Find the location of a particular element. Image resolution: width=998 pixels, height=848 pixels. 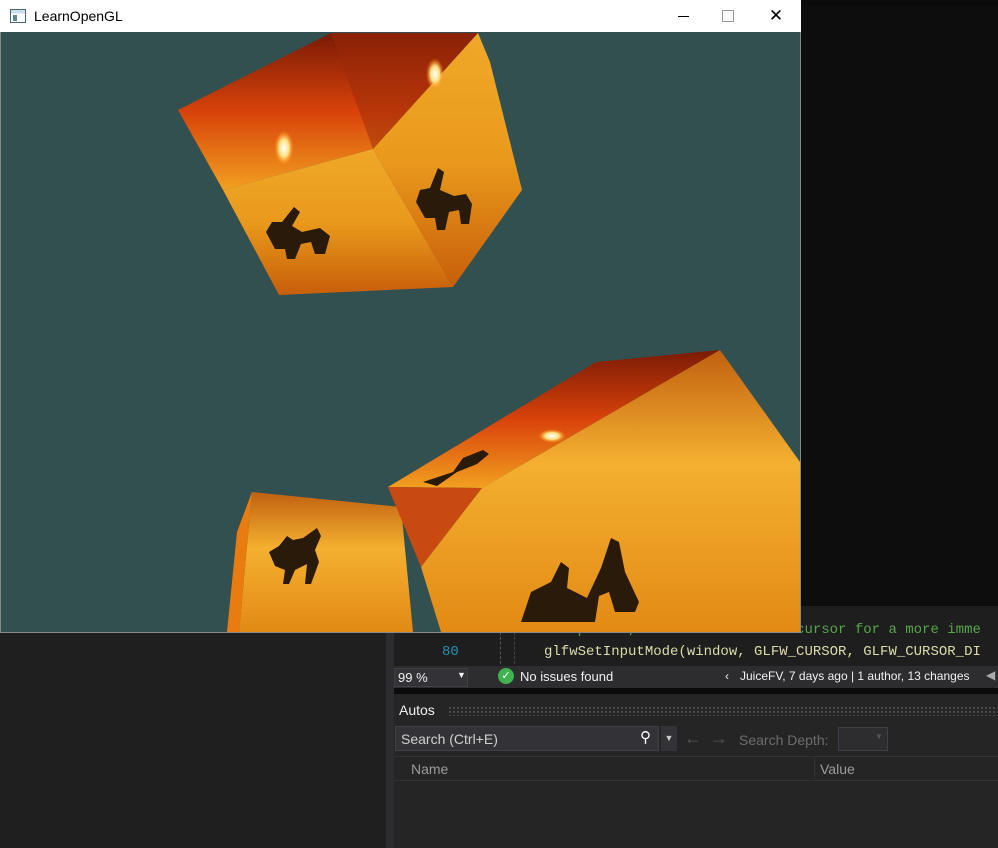

chevron-left-icon: ◀ is located at coordinates (990, 675).